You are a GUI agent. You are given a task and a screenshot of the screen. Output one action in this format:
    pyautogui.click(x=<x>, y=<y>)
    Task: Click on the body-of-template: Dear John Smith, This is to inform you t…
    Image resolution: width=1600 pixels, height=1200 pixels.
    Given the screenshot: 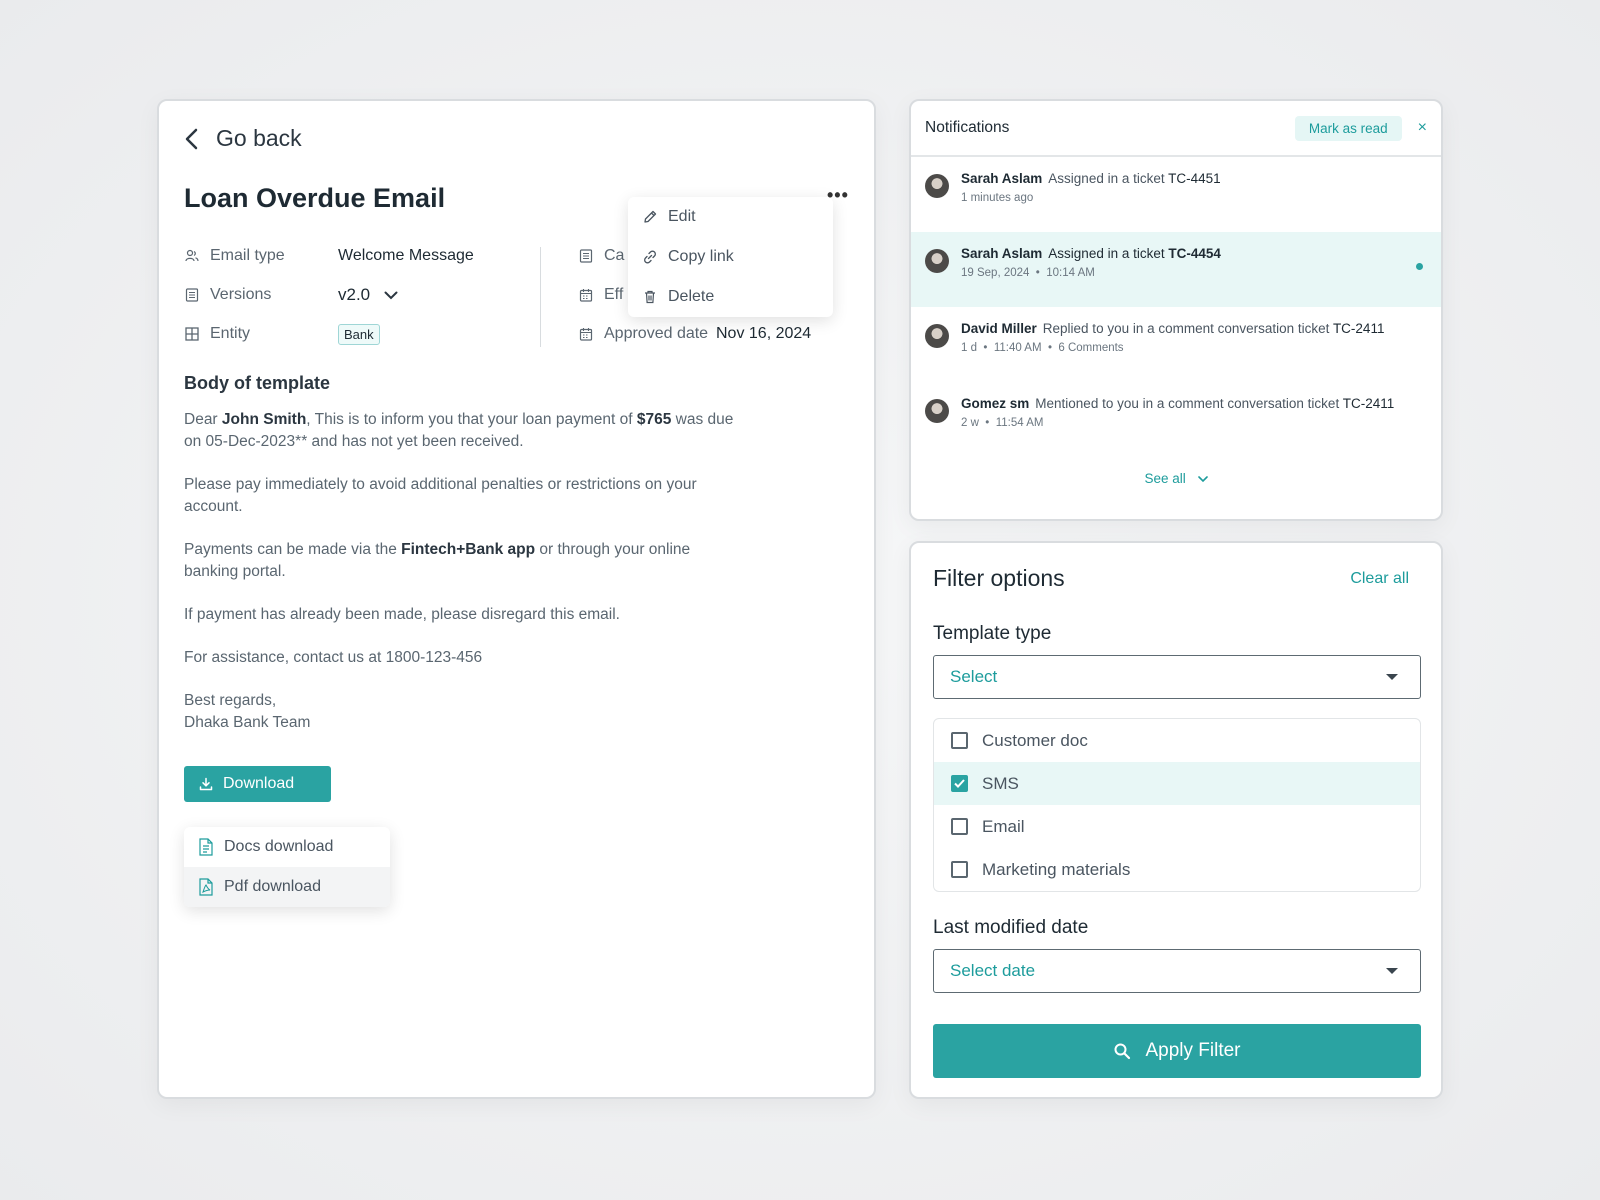 What is the action you would take?
    pyautogui.click(x=464, y=582)
    